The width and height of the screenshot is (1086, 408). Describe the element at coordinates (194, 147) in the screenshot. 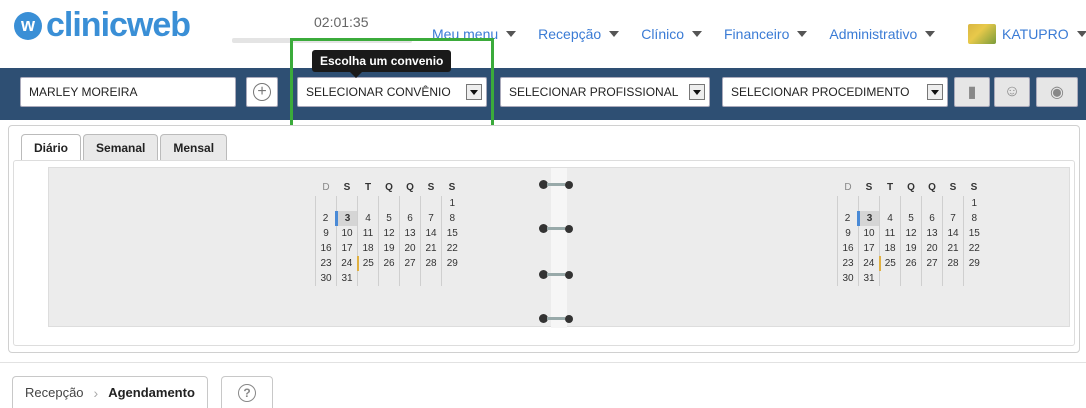

I see `tab-mensal: Mensal` at that location.